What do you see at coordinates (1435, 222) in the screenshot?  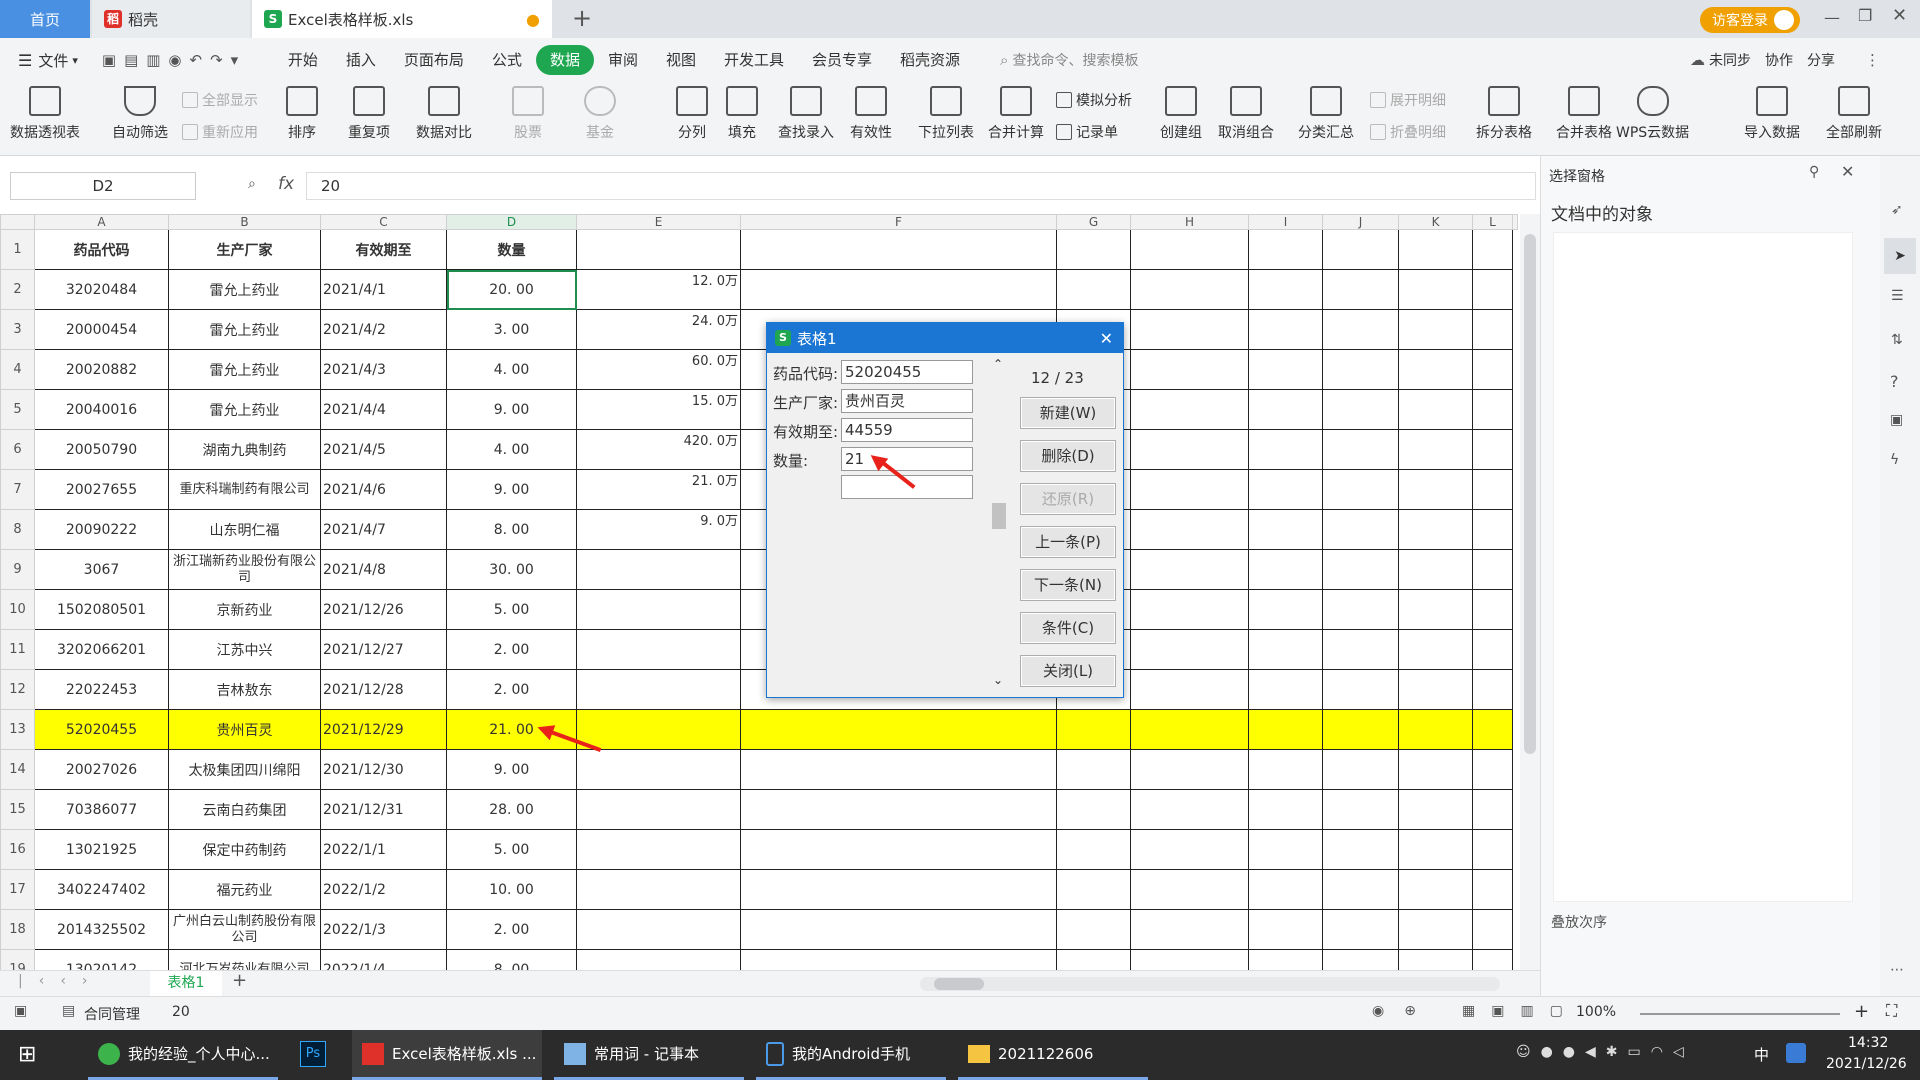 I see `column-header: K` at bounding box center [1435, 222].